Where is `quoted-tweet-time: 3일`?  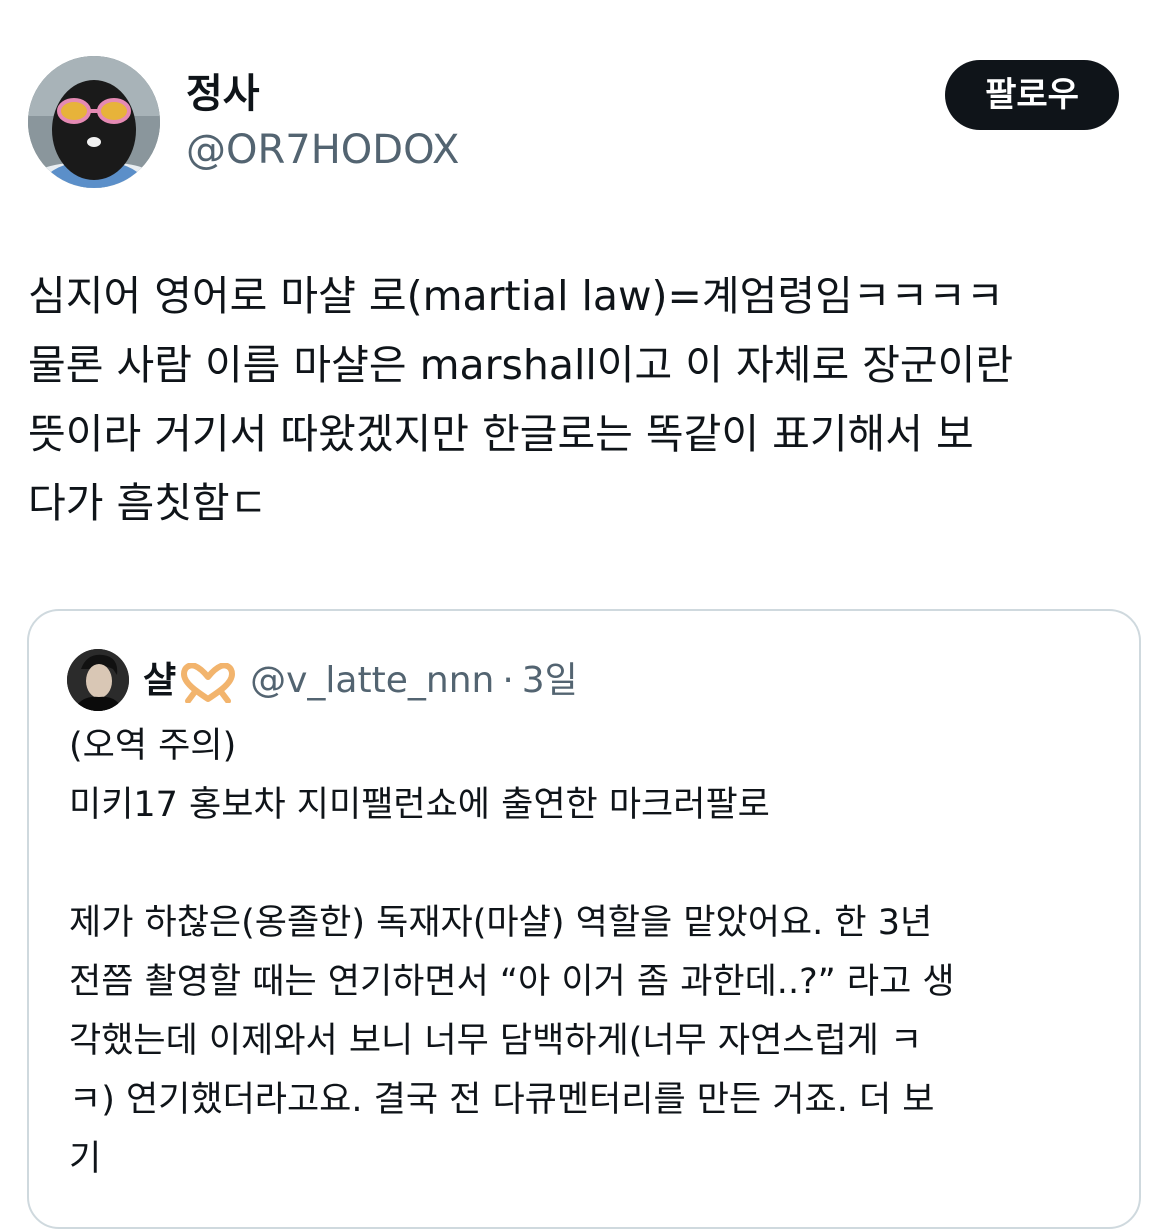 quoted-tweet-time: 3일 is located at coordinates (550, 681).